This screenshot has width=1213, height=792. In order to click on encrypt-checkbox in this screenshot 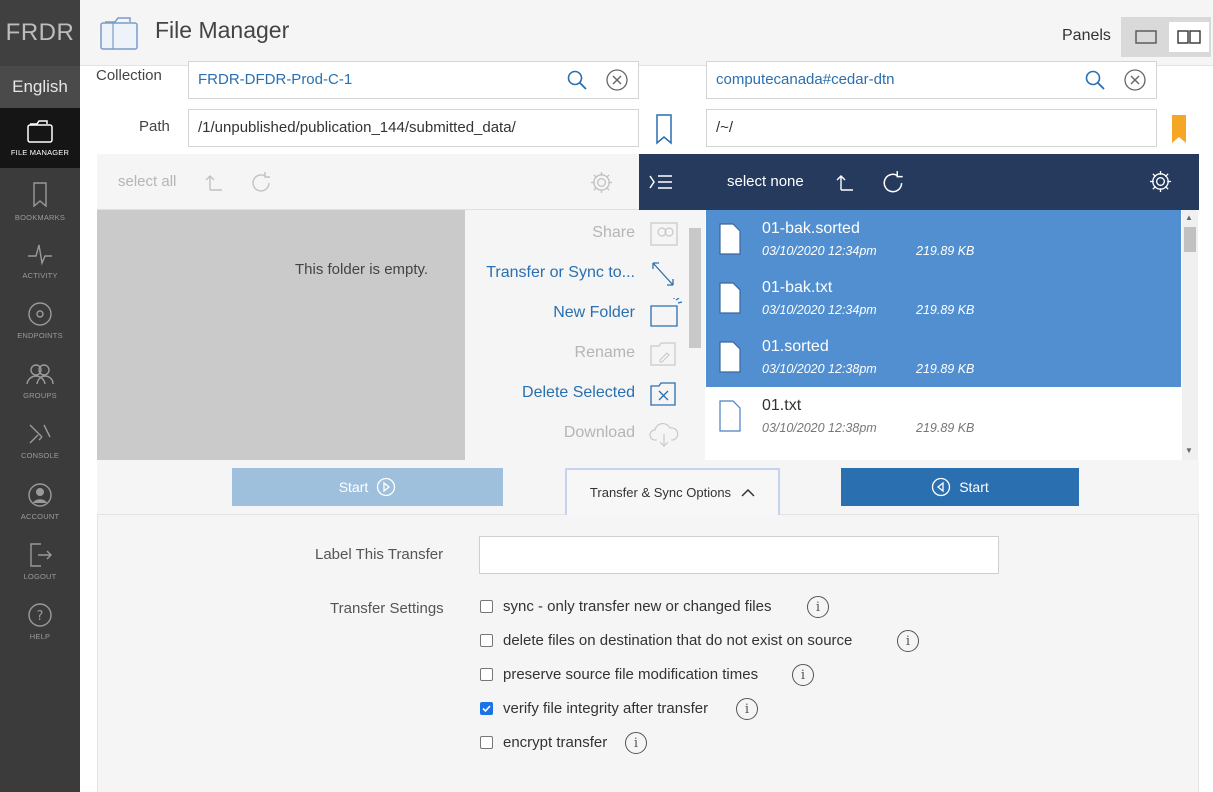, I will do `click(486, 742)`.